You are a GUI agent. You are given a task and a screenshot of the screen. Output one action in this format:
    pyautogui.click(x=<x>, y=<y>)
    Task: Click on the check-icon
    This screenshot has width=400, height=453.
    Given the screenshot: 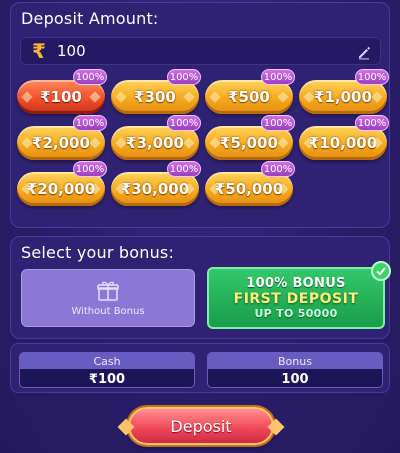 What is the action you would take?
    pyautogui.click(x=381, y=271)
    